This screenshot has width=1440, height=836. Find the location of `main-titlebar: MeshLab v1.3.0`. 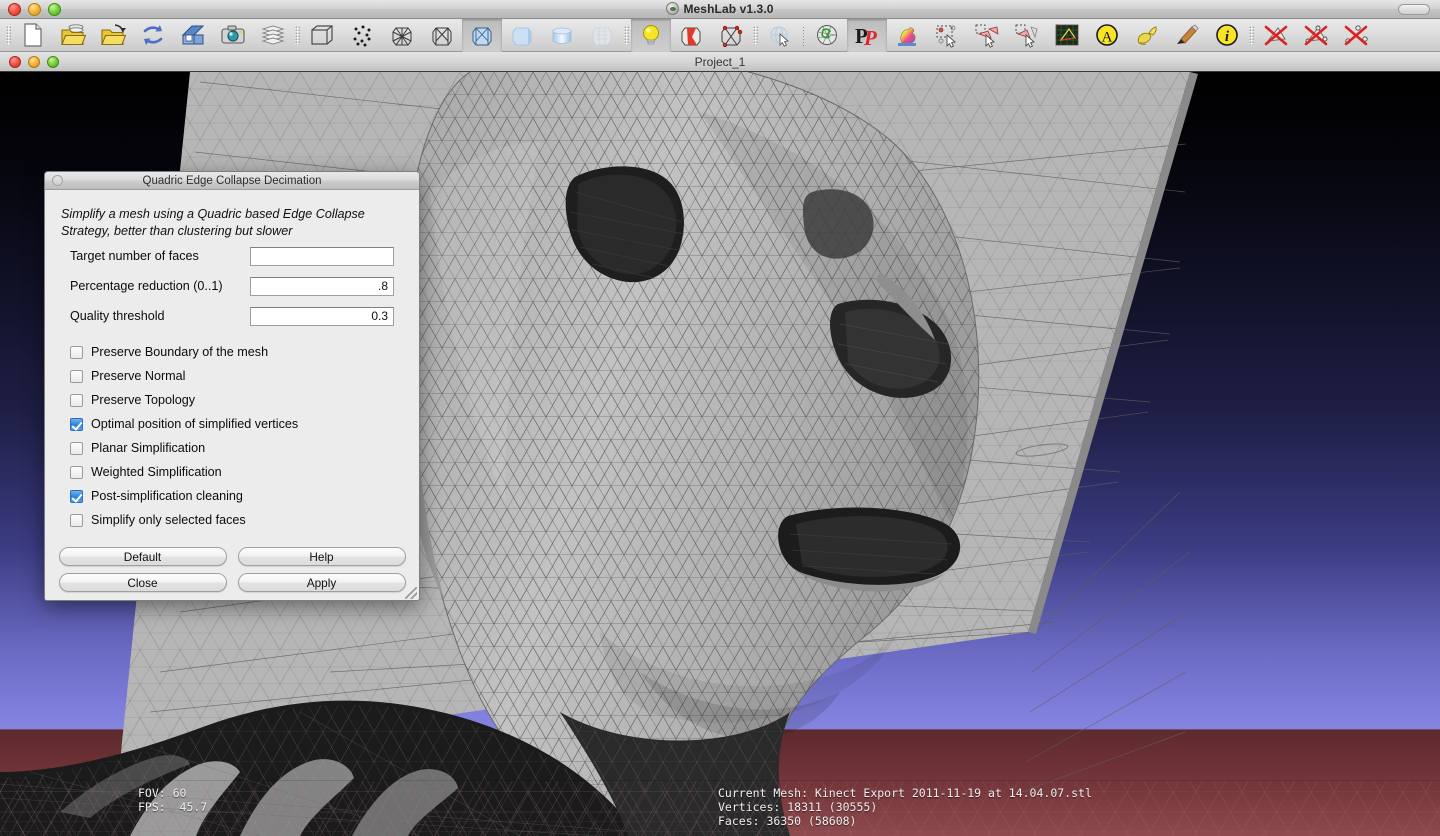

main-titlebar: MeshLab v1.3.0 is located at coordinates (720, 9).